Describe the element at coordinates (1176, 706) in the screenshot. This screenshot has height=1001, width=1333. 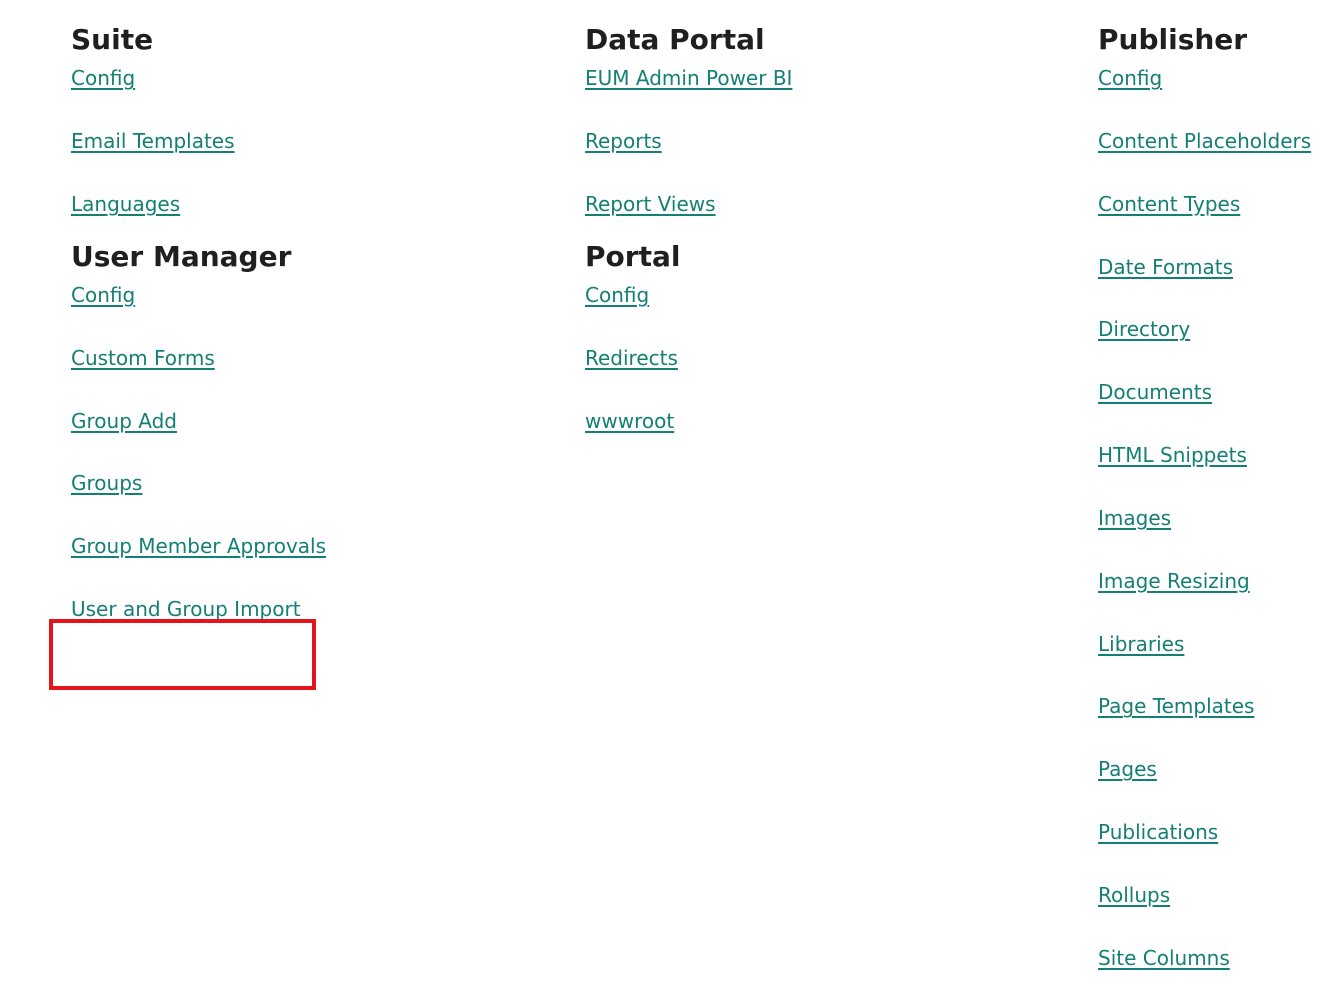
I see `link-publisher-page-templates: Page Templates` at that location.